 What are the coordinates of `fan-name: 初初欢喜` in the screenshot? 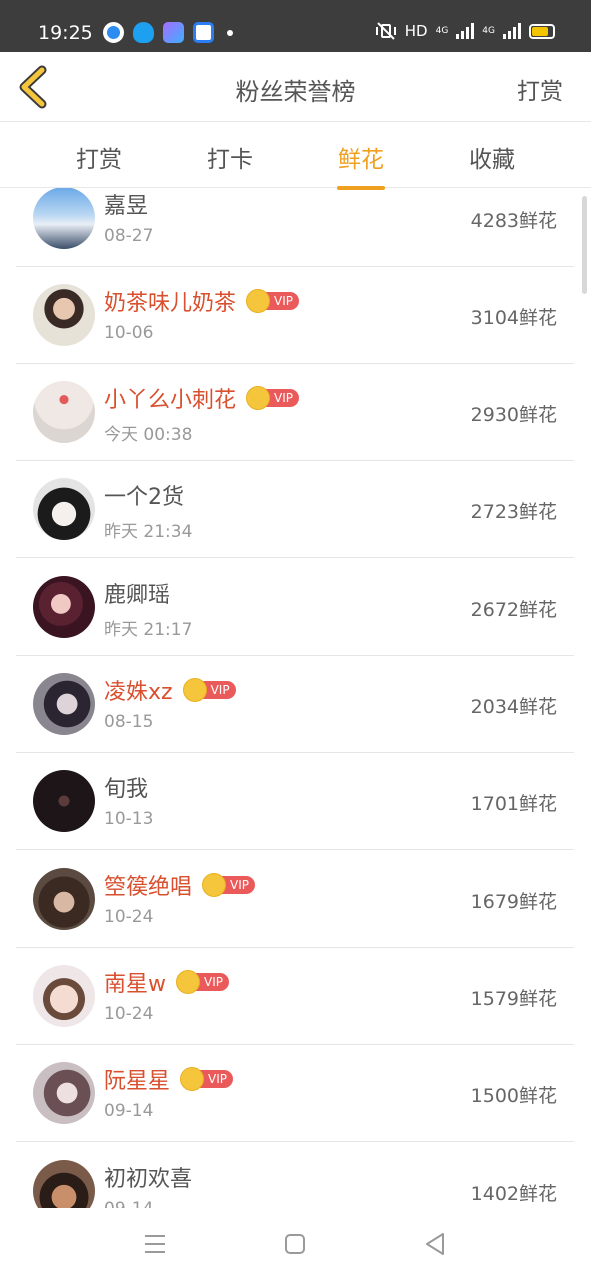 It's located at (148, 1179).